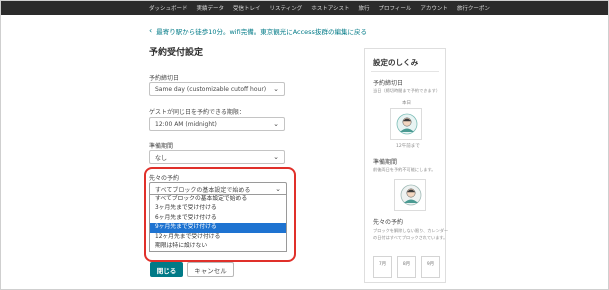 The height and width of the screenshot is (290, 609). I want to click on cutoff-select-value: Same day (customizable cutoff hour), so click(211, 89).